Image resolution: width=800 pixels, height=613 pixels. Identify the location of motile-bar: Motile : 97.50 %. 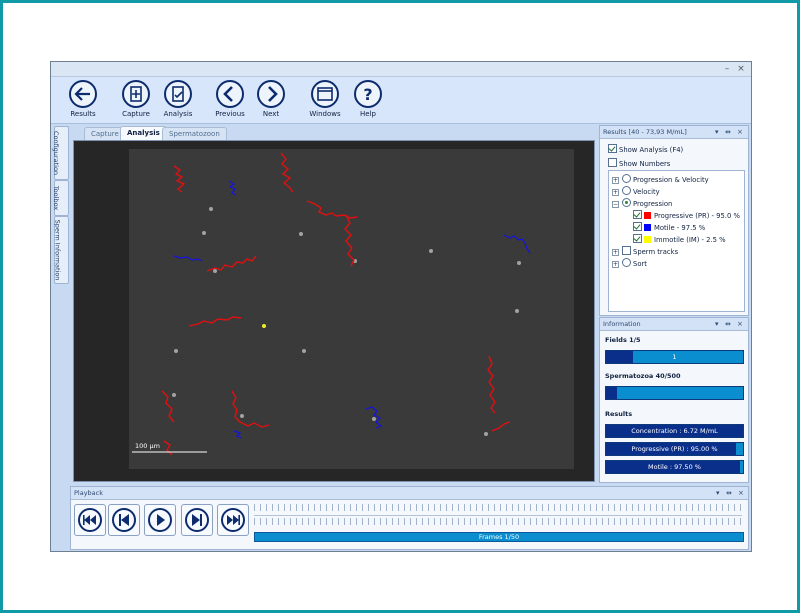
(674, 467).